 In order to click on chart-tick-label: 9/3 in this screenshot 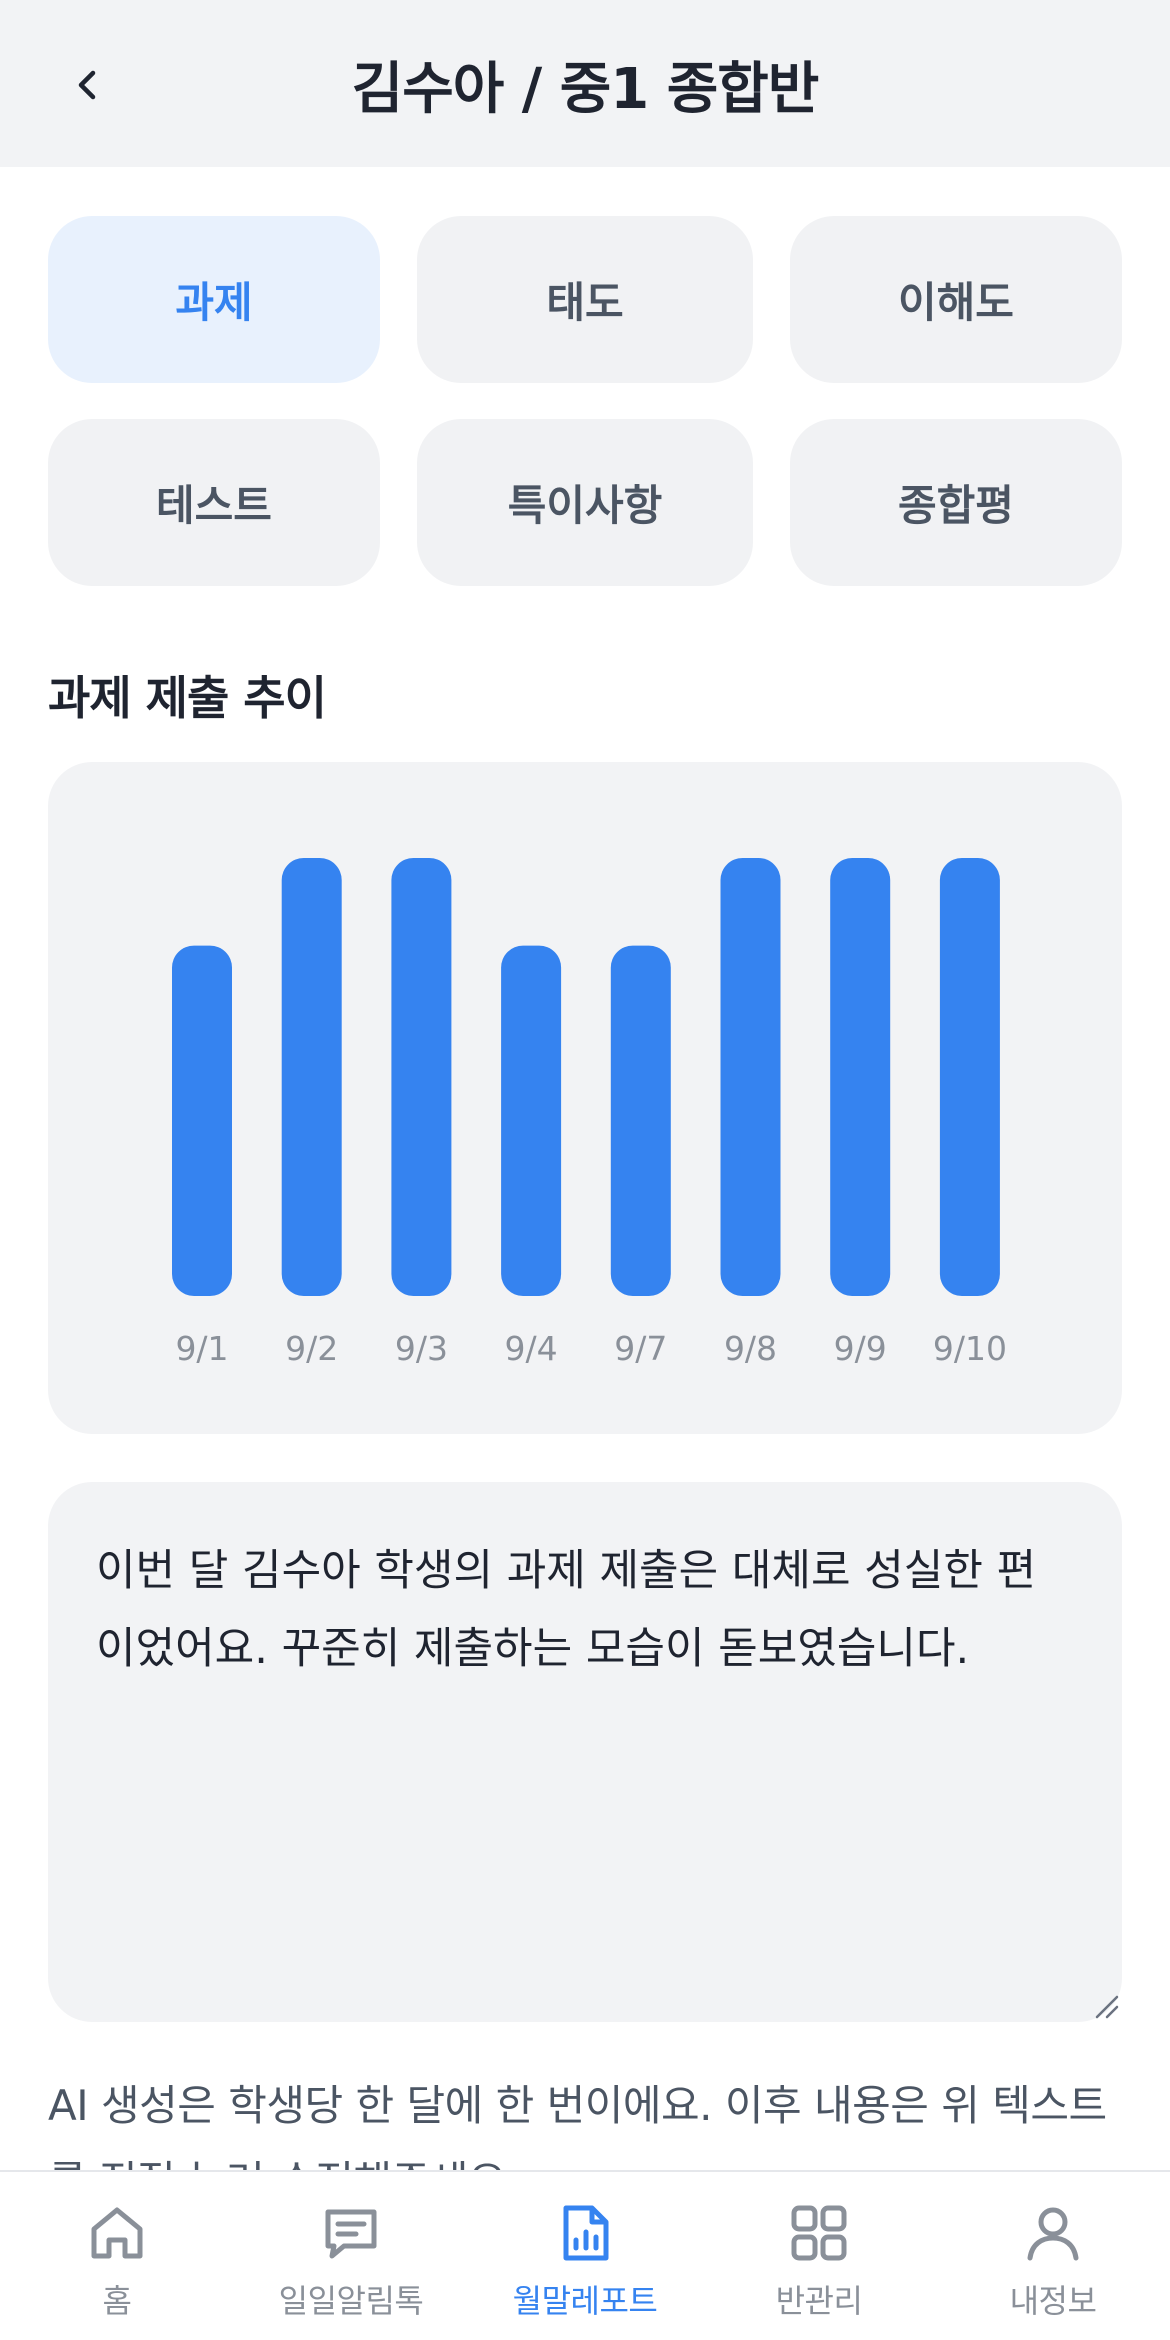, I will do `click(421, 1348)`.